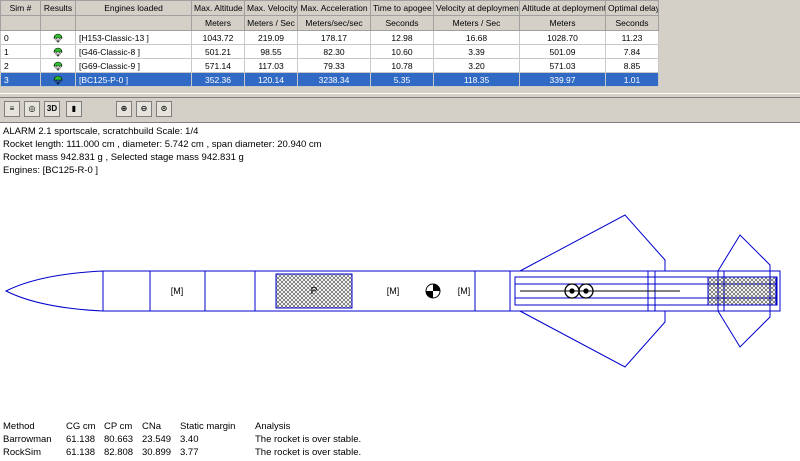 This screenshot has width=800, height=461. Describe the element at coordinates (19, 426) in the screenshot. I see `analysis-header: Method` at that location.